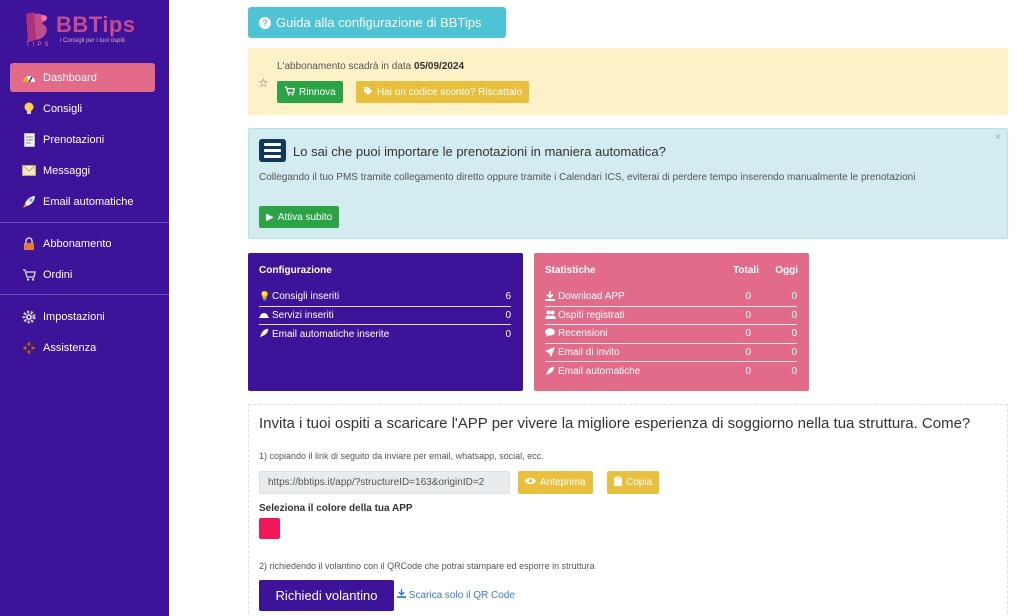 Image resolution: width=1024 pixels, height=616 pixels. Describe the element at coordinates (385, 297) in the screenshot. I see `list-item: 💡 Consigli inseriti 6` at that location.